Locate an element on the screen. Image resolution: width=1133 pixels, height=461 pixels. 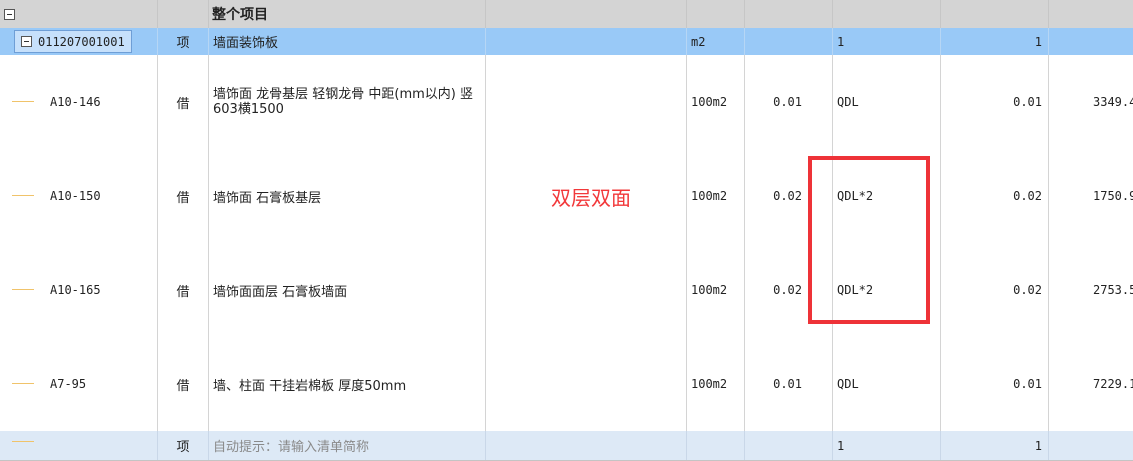
bill-code-box: 011207001001 is located at coordinates (73, 41).